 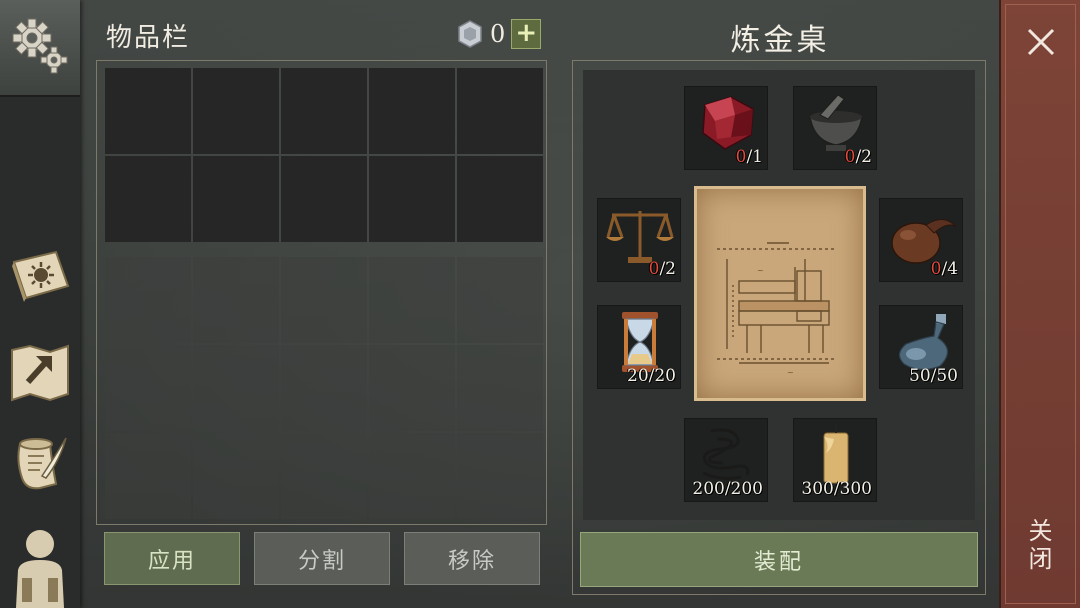 I want to click on map-icon, so click(x=40, y=373).